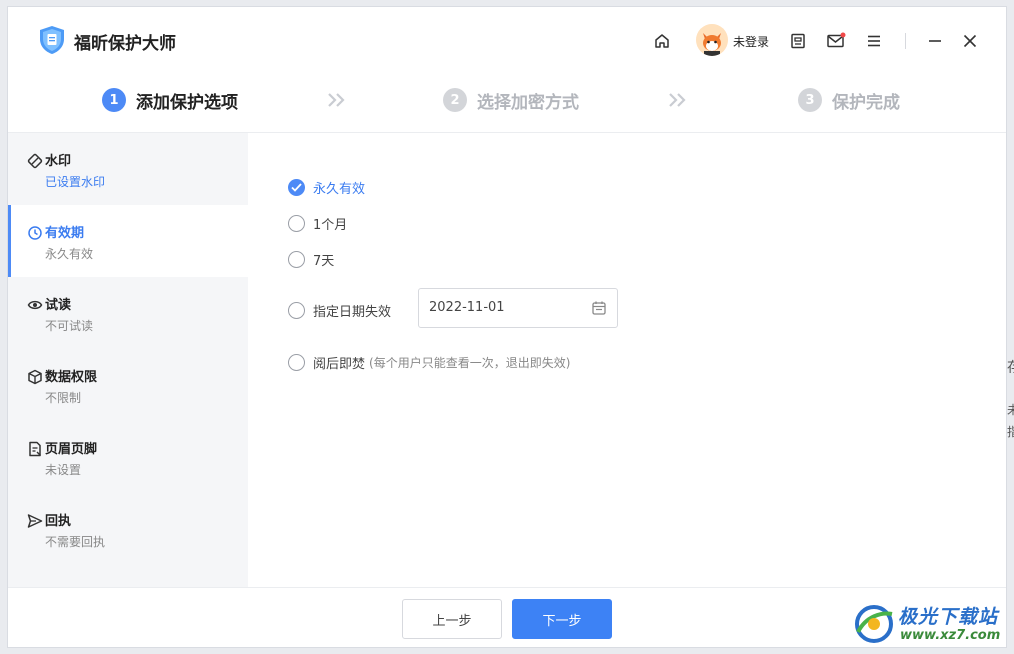 Image resolution: width=1014 pixels, height=654 pixels. I want to click on sidebar-item-status: 不限制, so click(63, 398).